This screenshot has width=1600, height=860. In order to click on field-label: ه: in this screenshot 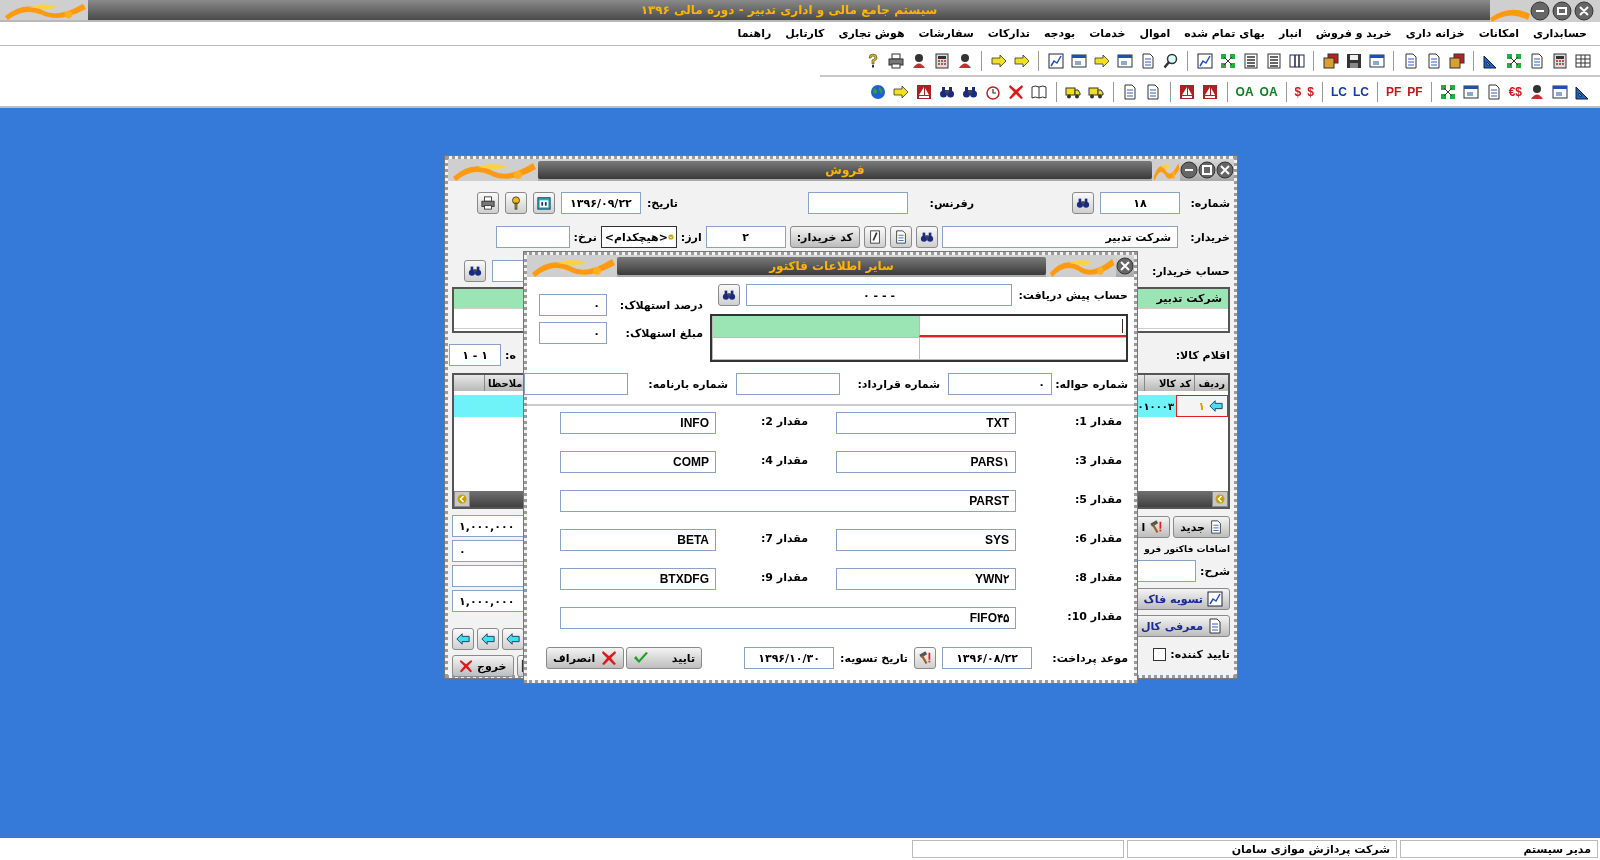, I will do `click(510, 355)`.